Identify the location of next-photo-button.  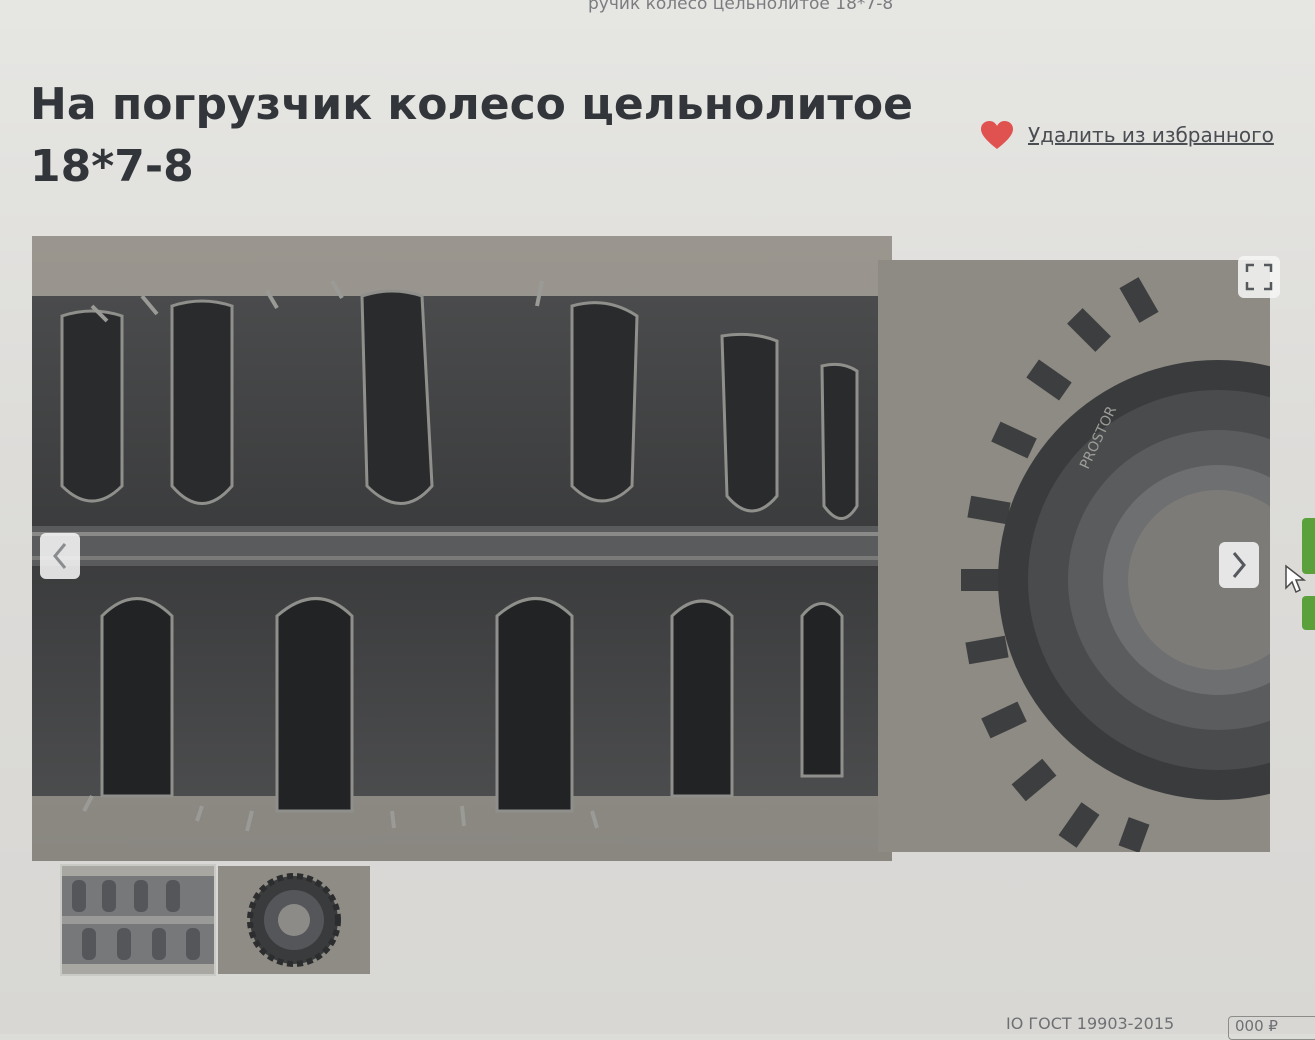
(1239, 565).